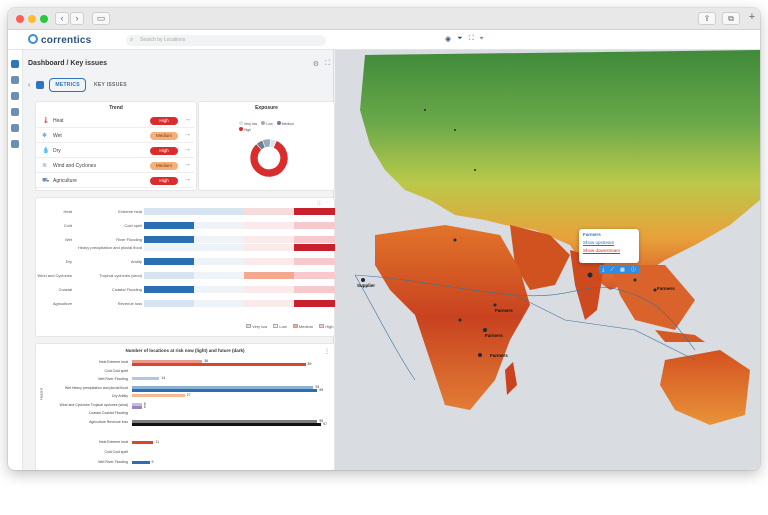 Image resolution: width=768 pixels, height=515 pixels. Describe the element at coordinates (266, 123) in the screenshot. I see `exposure-legend: Very low Low Medium` at that location.